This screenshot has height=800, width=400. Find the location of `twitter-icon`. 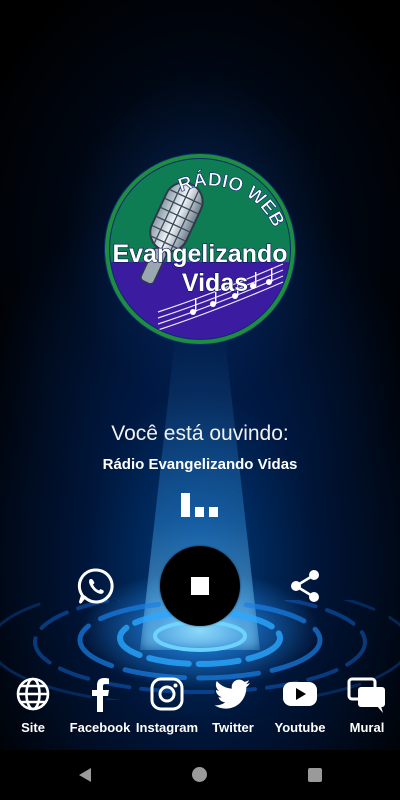

twitter-icon is located at coordinates (232, 694).